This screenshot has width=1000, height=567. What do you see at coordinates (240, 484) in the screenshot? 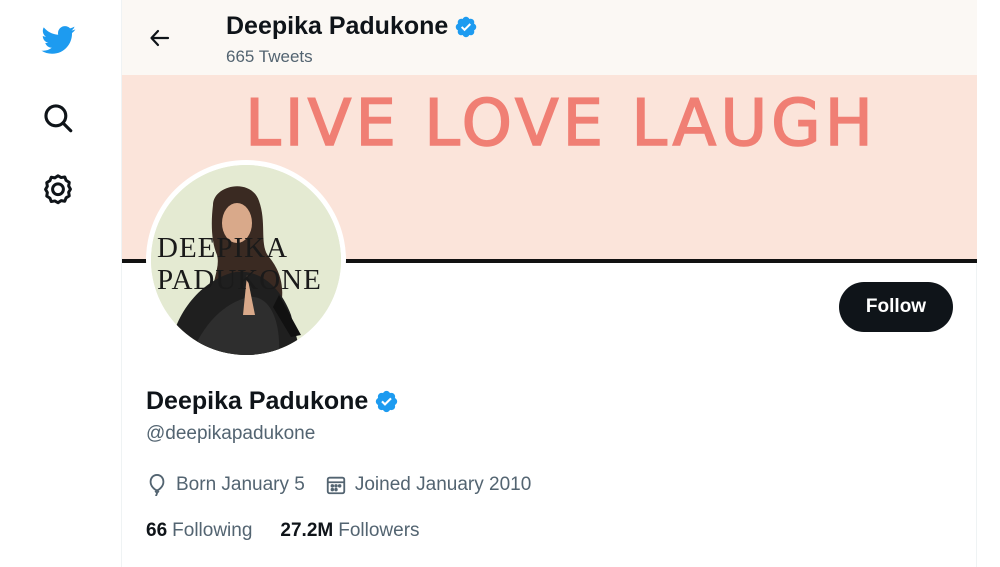
I see `birthday-text: Born January 5` at bounding box center [240, 484].